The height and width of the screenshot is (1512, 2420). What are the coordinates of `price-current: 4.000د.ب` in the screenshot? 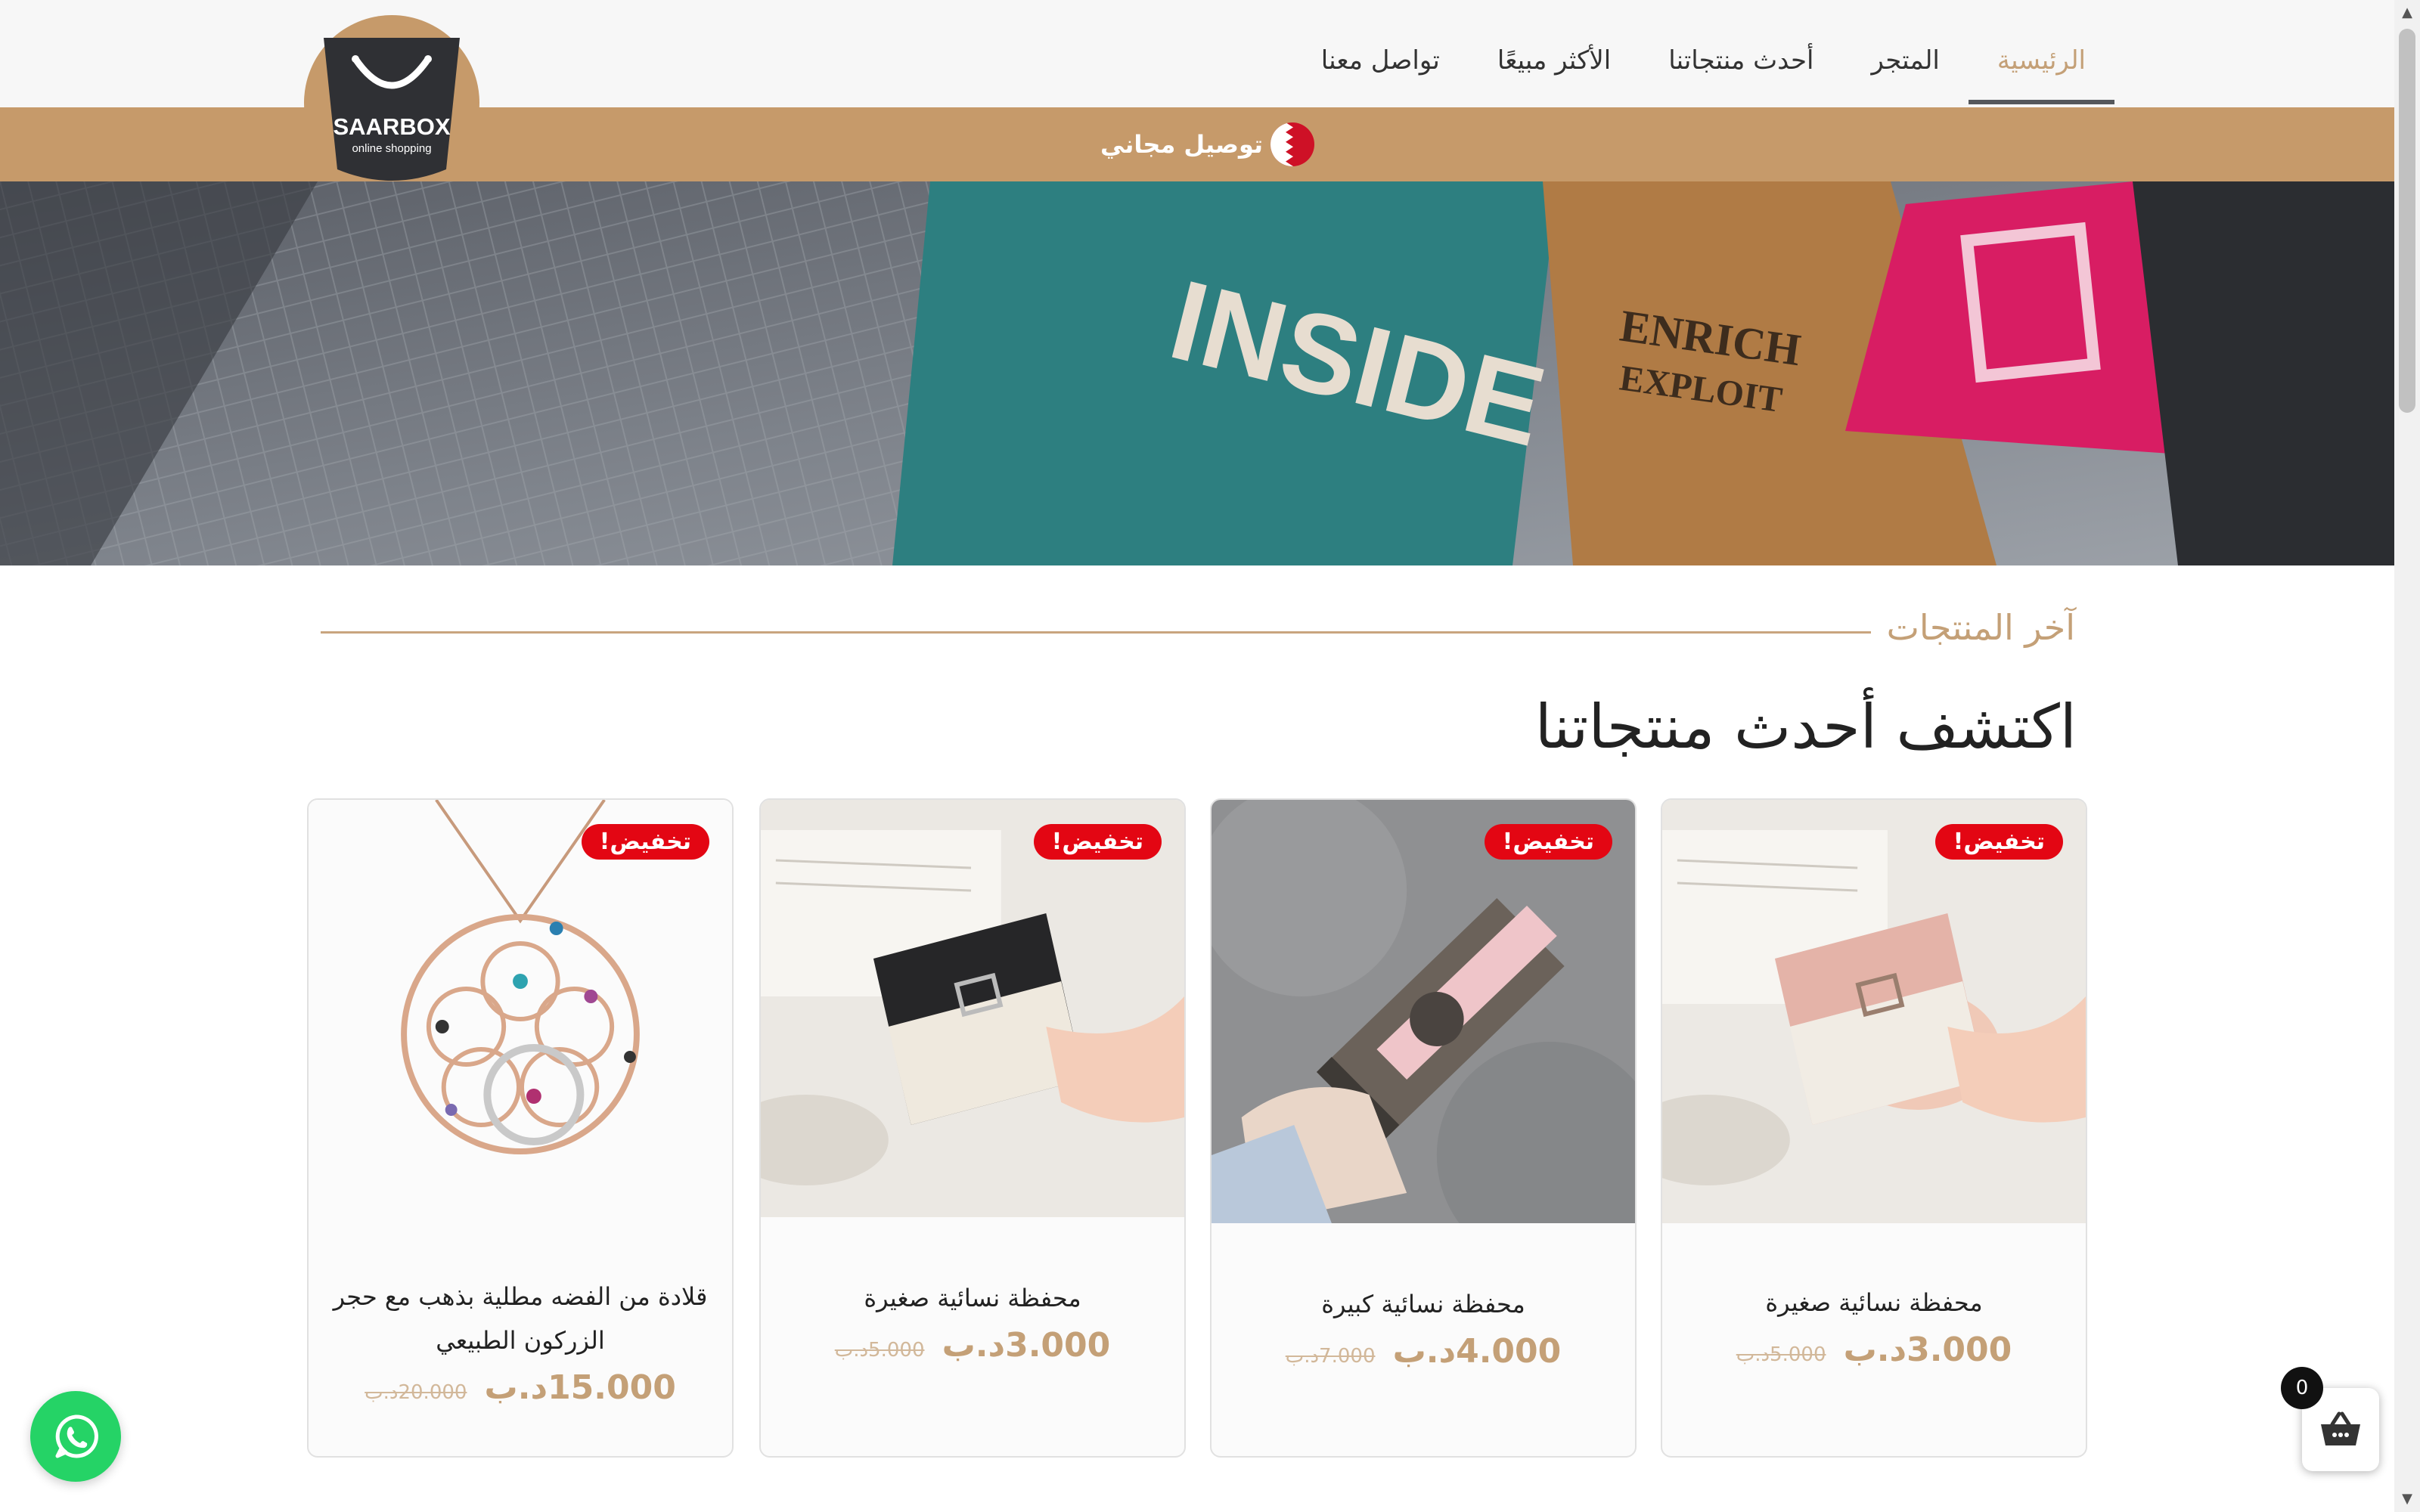 It's located at (1477, 1351).